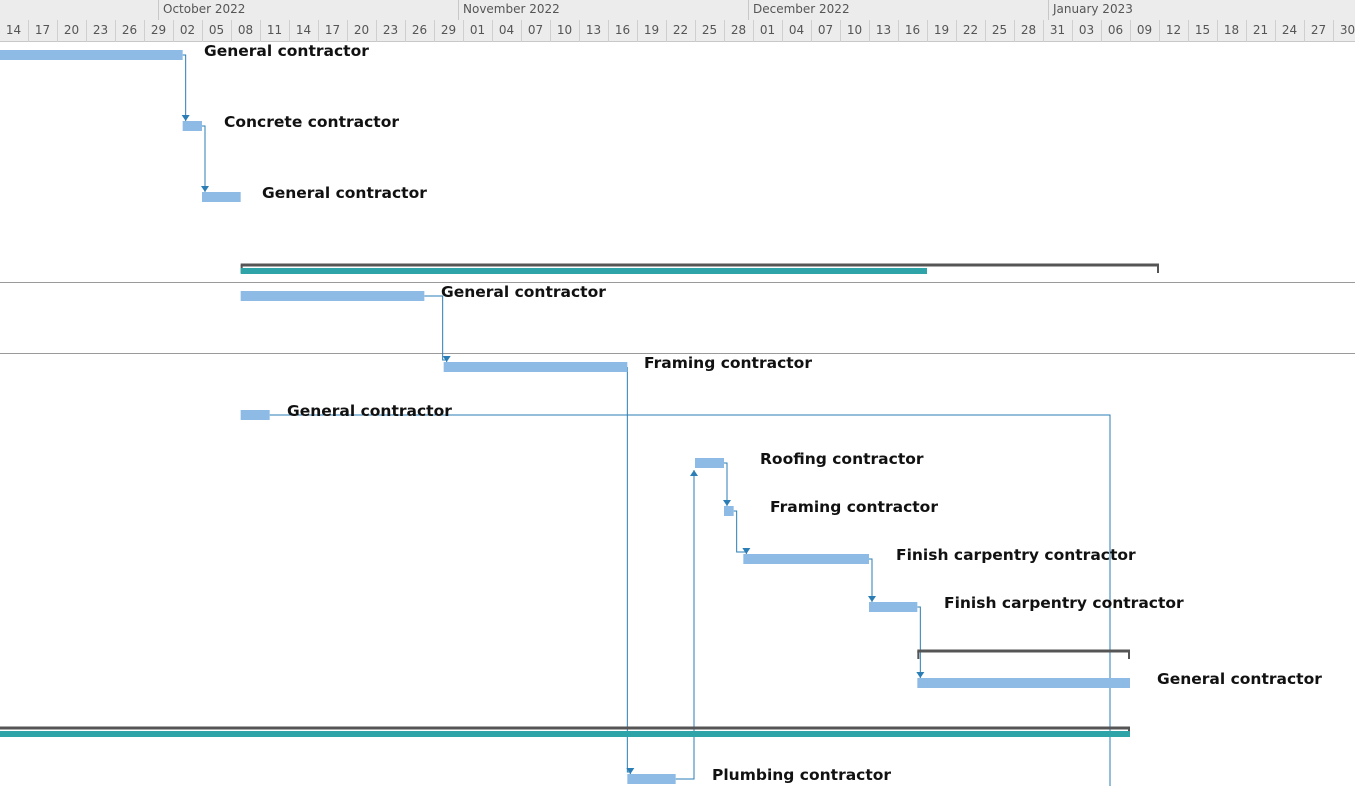 The image size is (1355, 786). Describe the element at coordinates (872, 599) in the screenshot. I see `link-t10-t11-arrow` at that location.